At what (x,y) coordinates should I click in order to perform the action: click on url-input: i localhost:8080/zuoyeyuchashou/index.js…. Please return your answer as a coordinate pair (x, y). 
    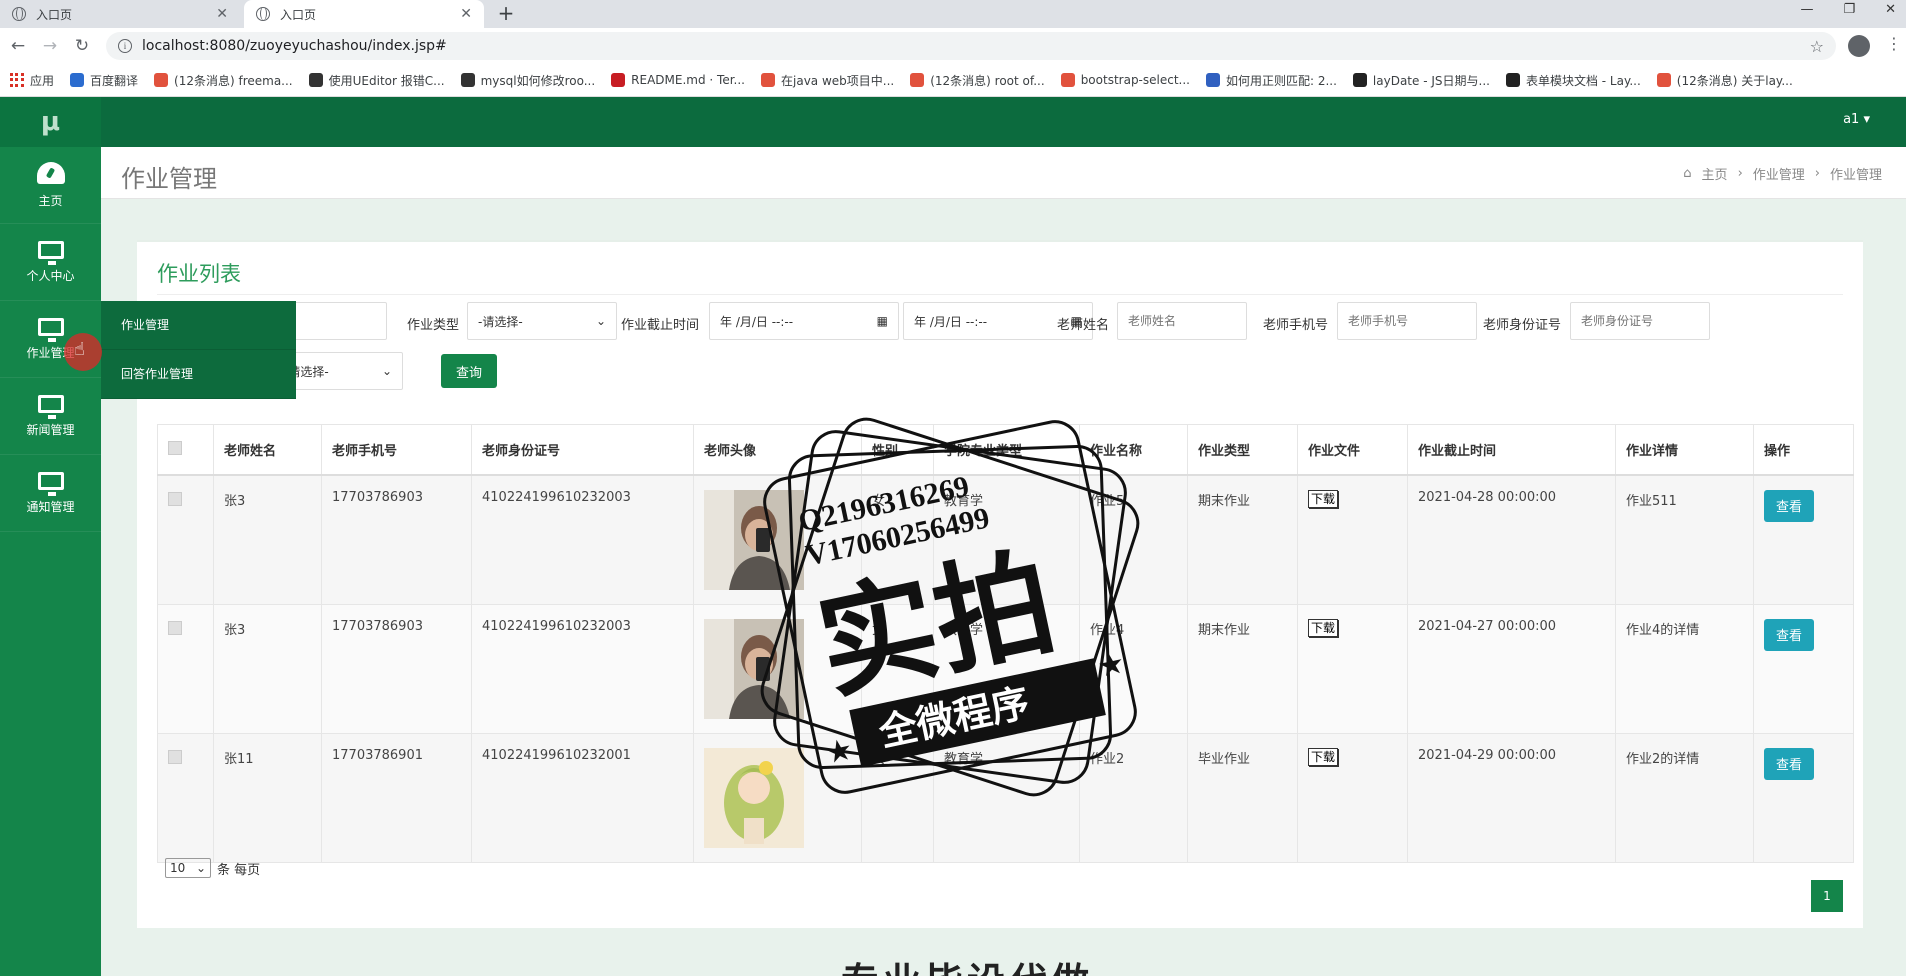
    Looking at the image, I should click on (971, 46).